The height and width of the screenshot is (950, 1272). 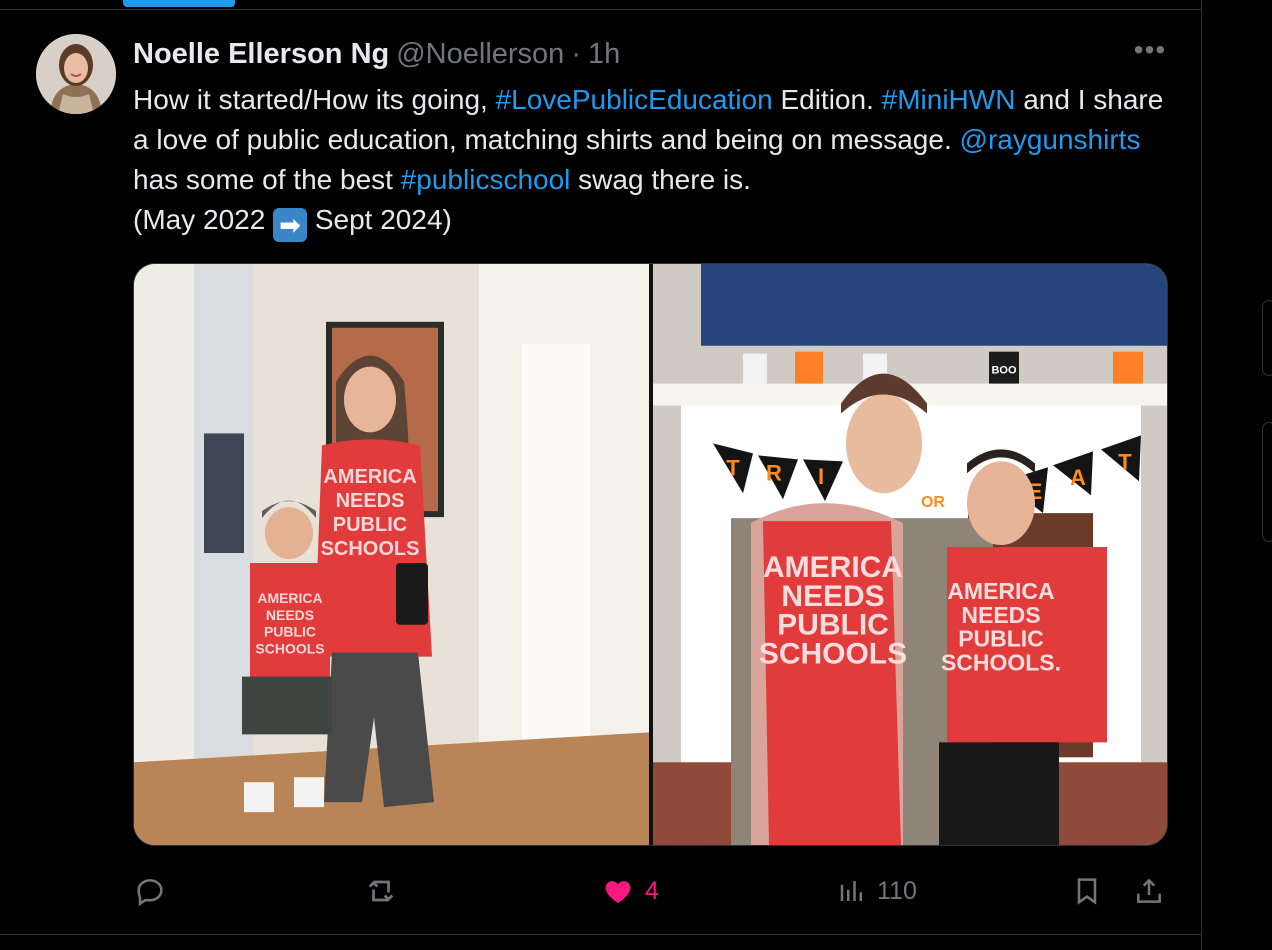 I want to click on tweet-text-segment: has some of the best, so click(x=267, y=179).